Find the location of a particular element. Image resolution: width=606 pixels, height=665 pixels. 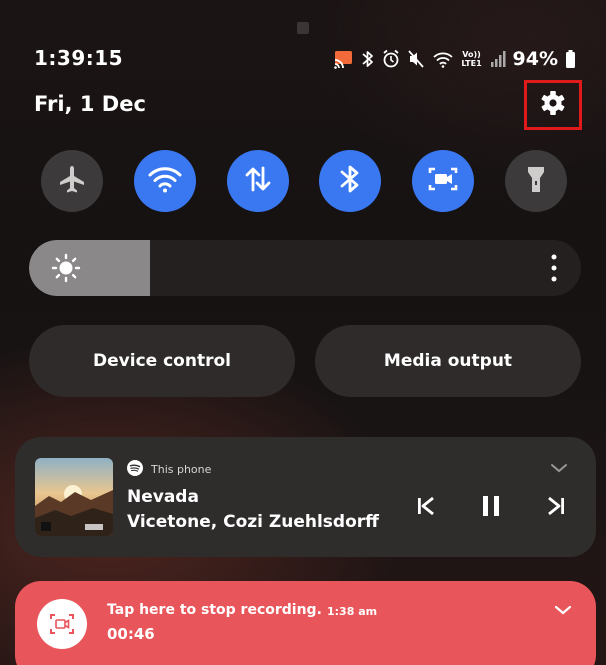

battery-icon is located at coordinates (570, 59).